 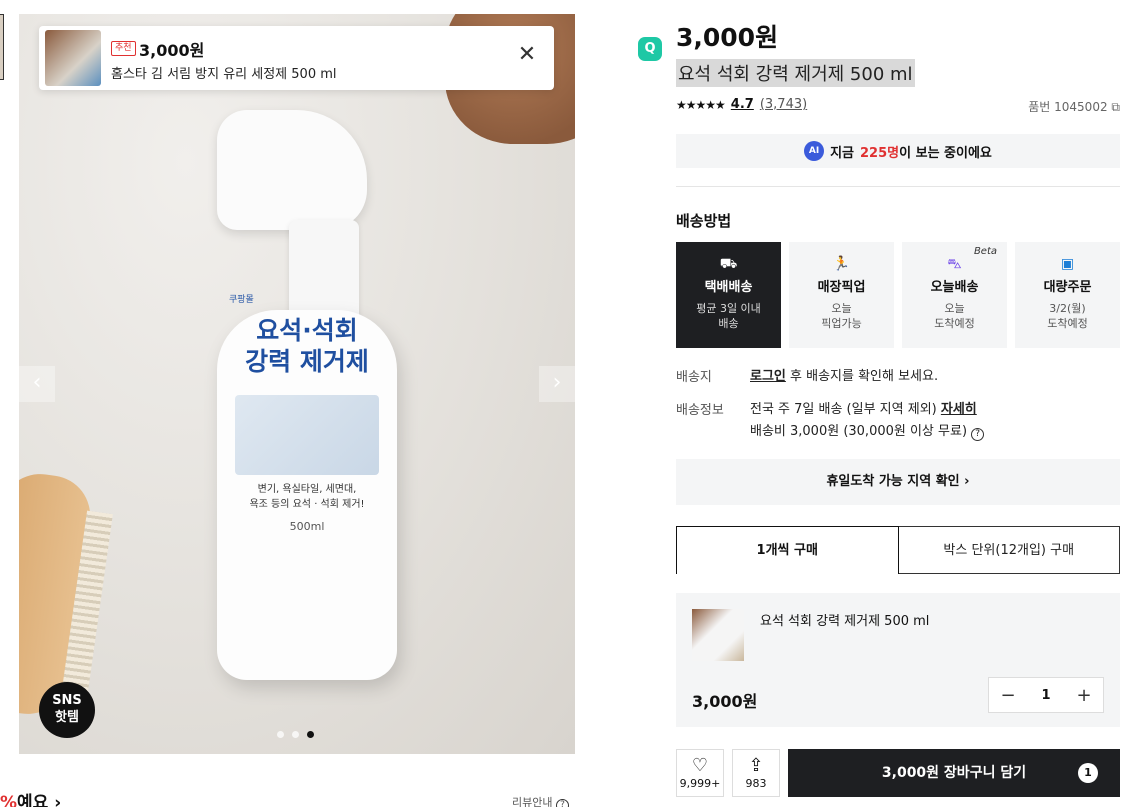 What do you see at coordinates (768, 376) in the screenshot?
I see `login-link: 로그인` at bounding box center [768, 376].